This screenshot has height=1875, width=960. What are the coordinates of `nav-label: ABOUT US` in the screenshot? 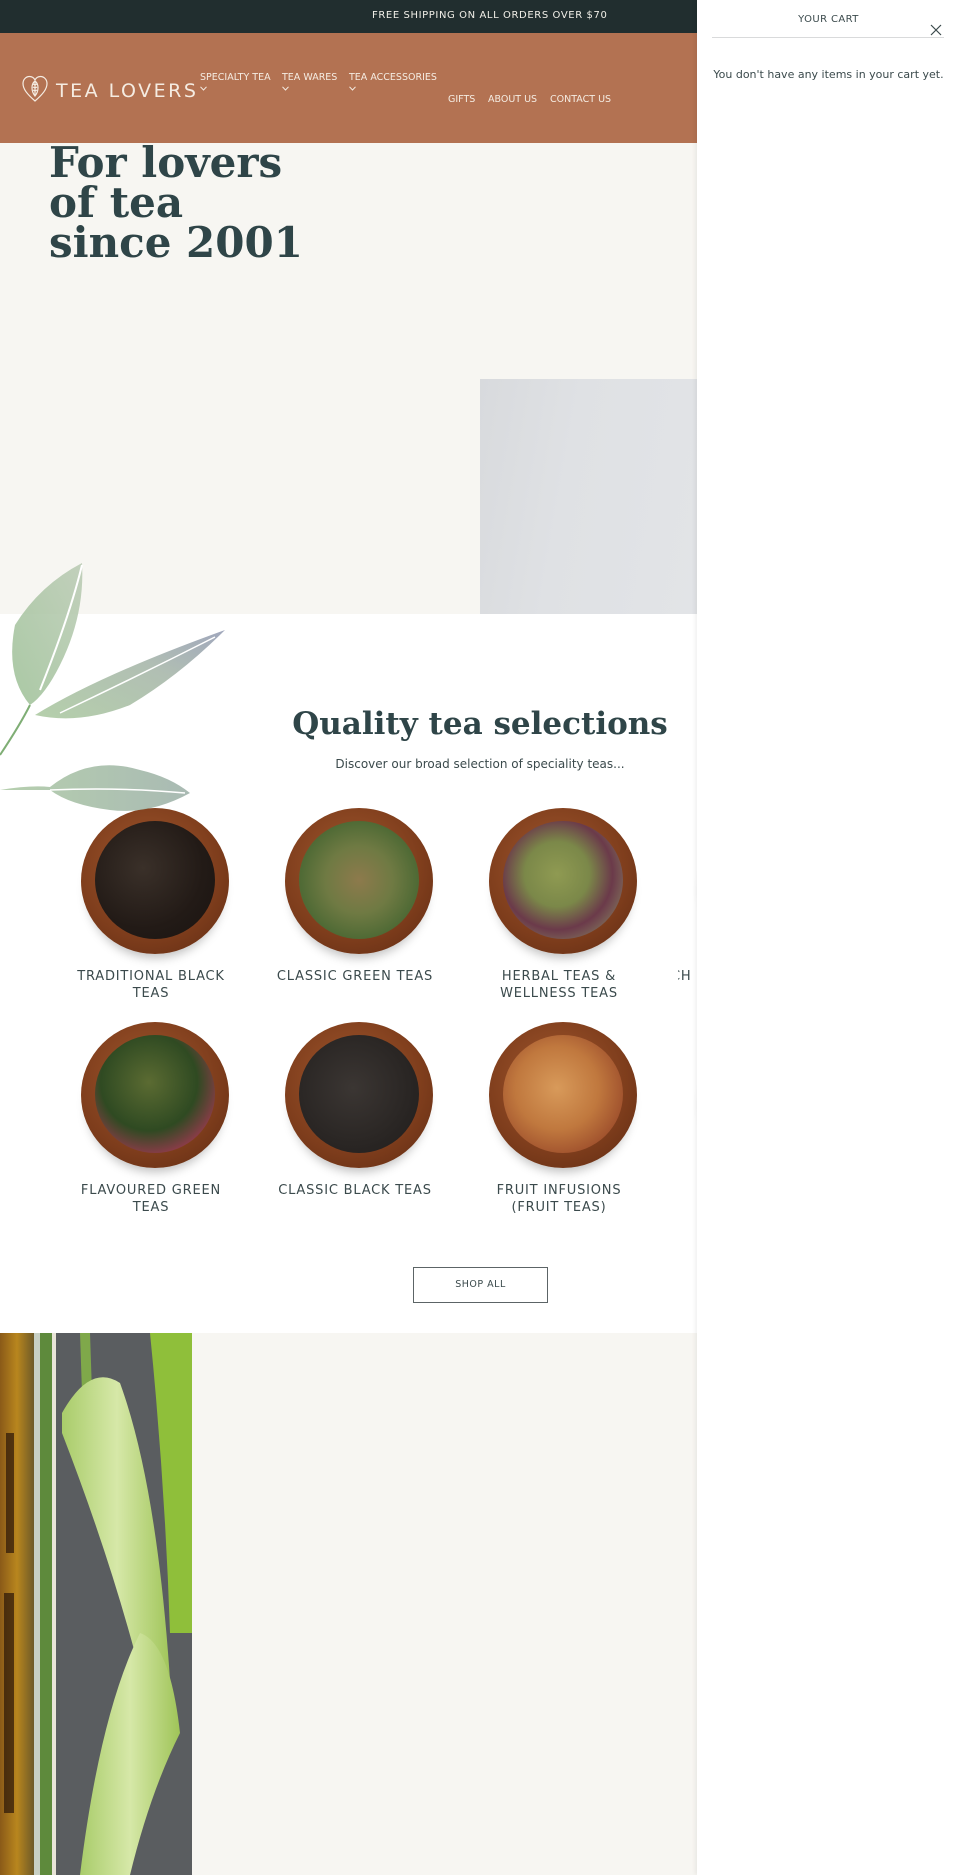 It's located at (513, 99).